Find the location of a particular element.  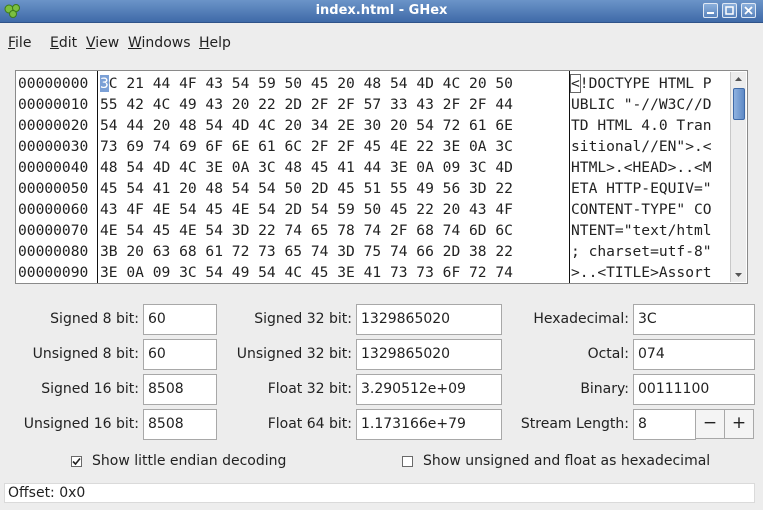

unsigned-16bit-field: 8508 is located at coordinates (180, 424).